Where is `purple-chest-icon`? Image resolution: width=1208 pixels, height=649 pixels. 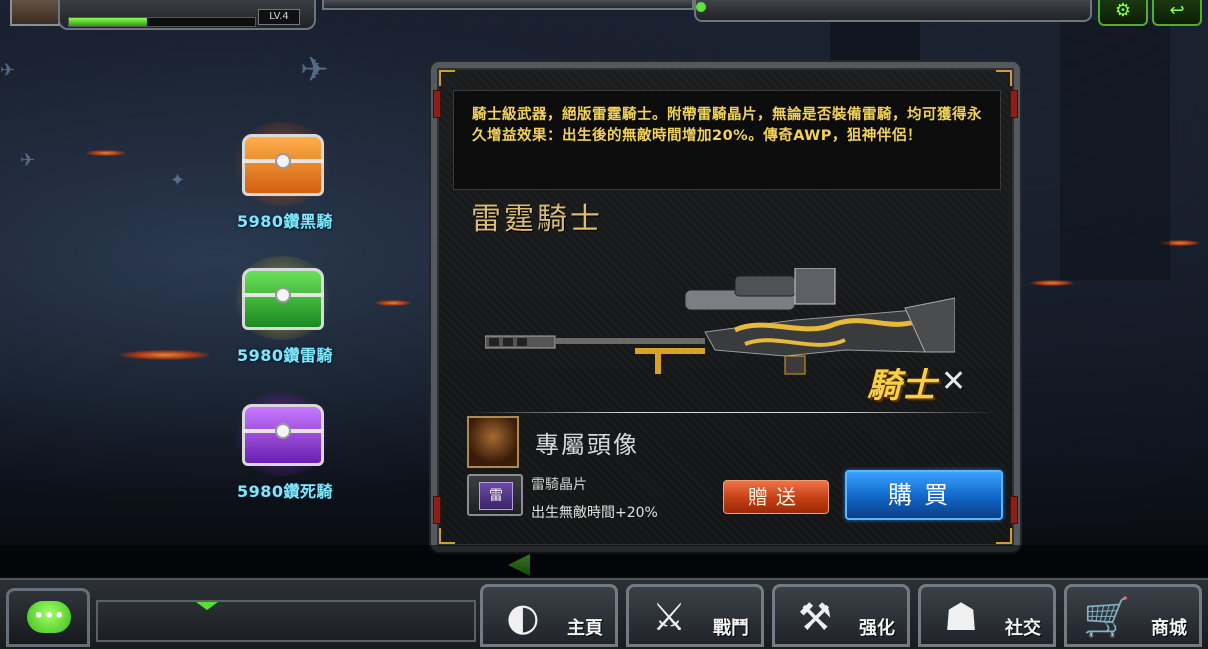 purple-chest-icon is located at coordinates (283, 435).